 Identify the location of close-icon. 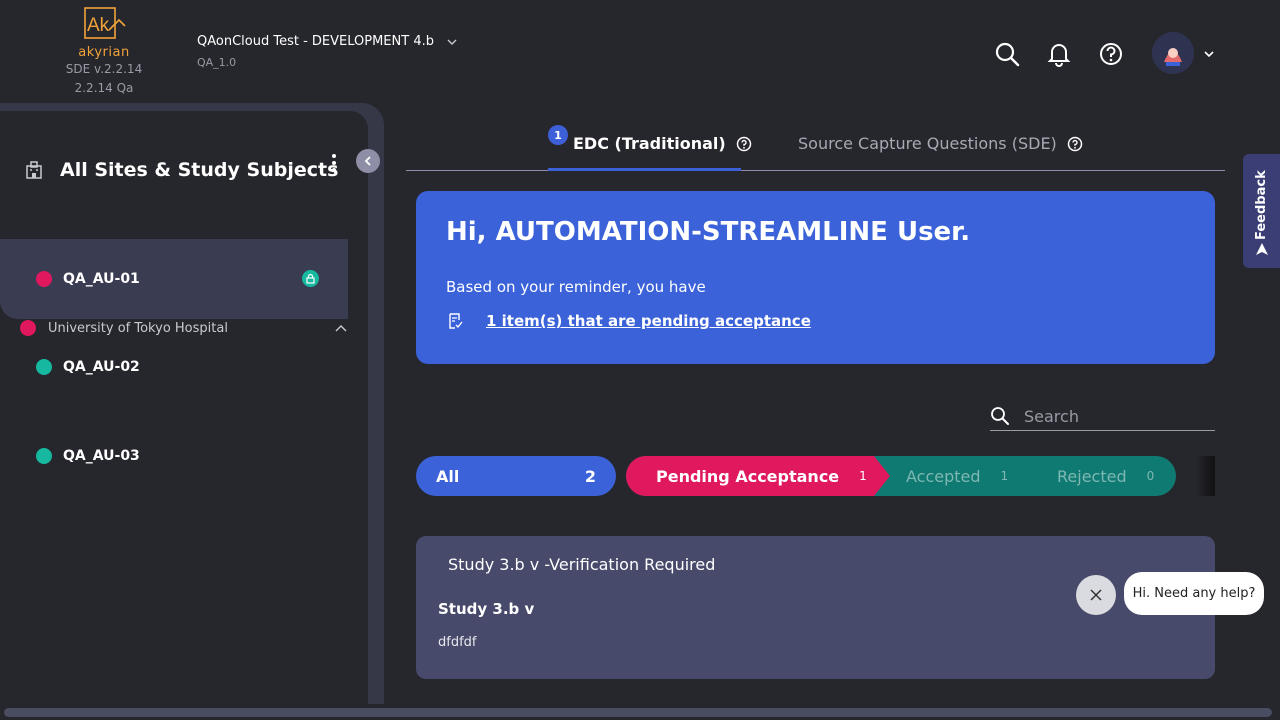
(1096, 595).